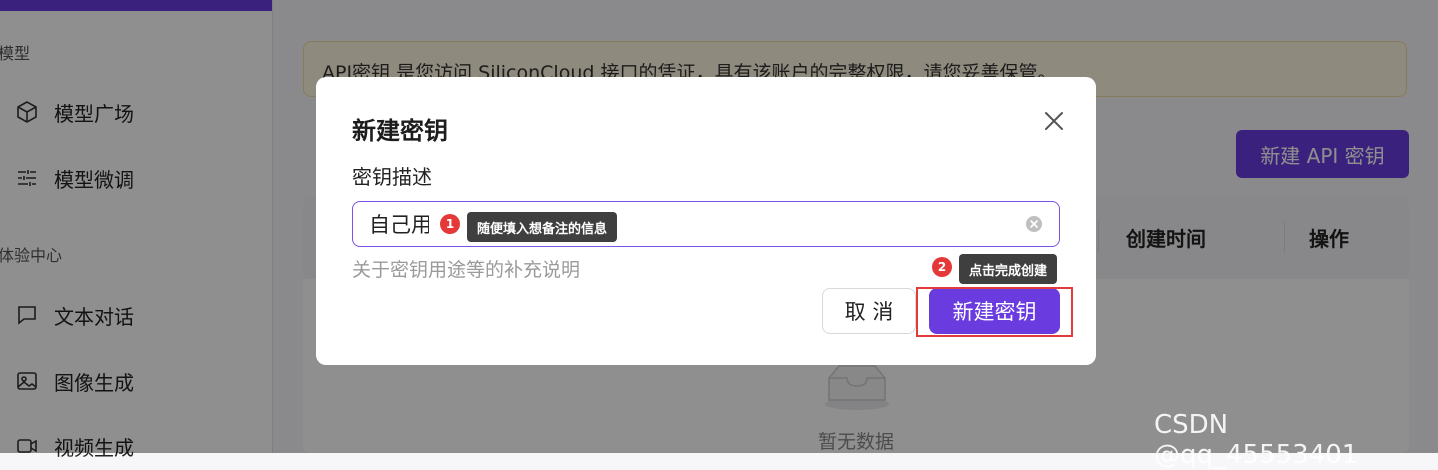  Describe the element at coordinates (1034, 224) in the screenshot. I see `clear-input-icon` at that location.